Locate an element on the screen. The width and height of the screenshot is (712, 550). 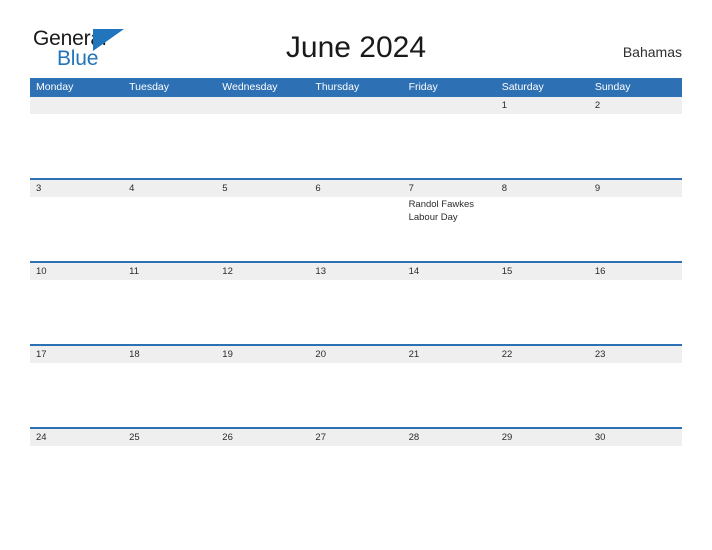
date-number: 18 is located at coordinates (169, 354).